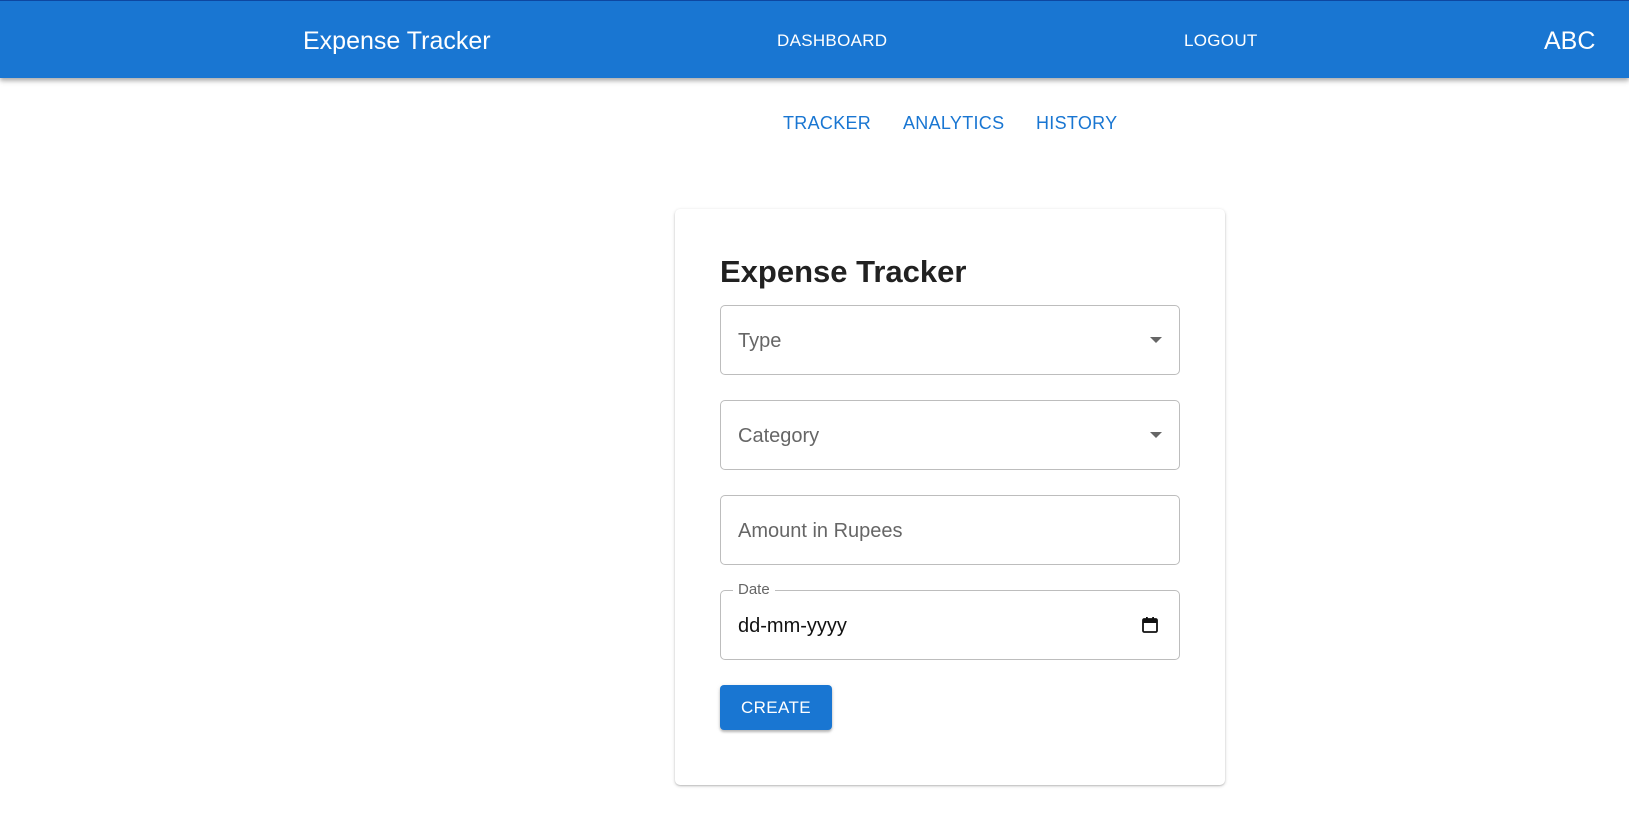 This screenshot has height=818, width=1629. Describe the element at coordinates (820, 531) in the screenshot. I see `amount-placeholder: Amount in Rupees` at that location.